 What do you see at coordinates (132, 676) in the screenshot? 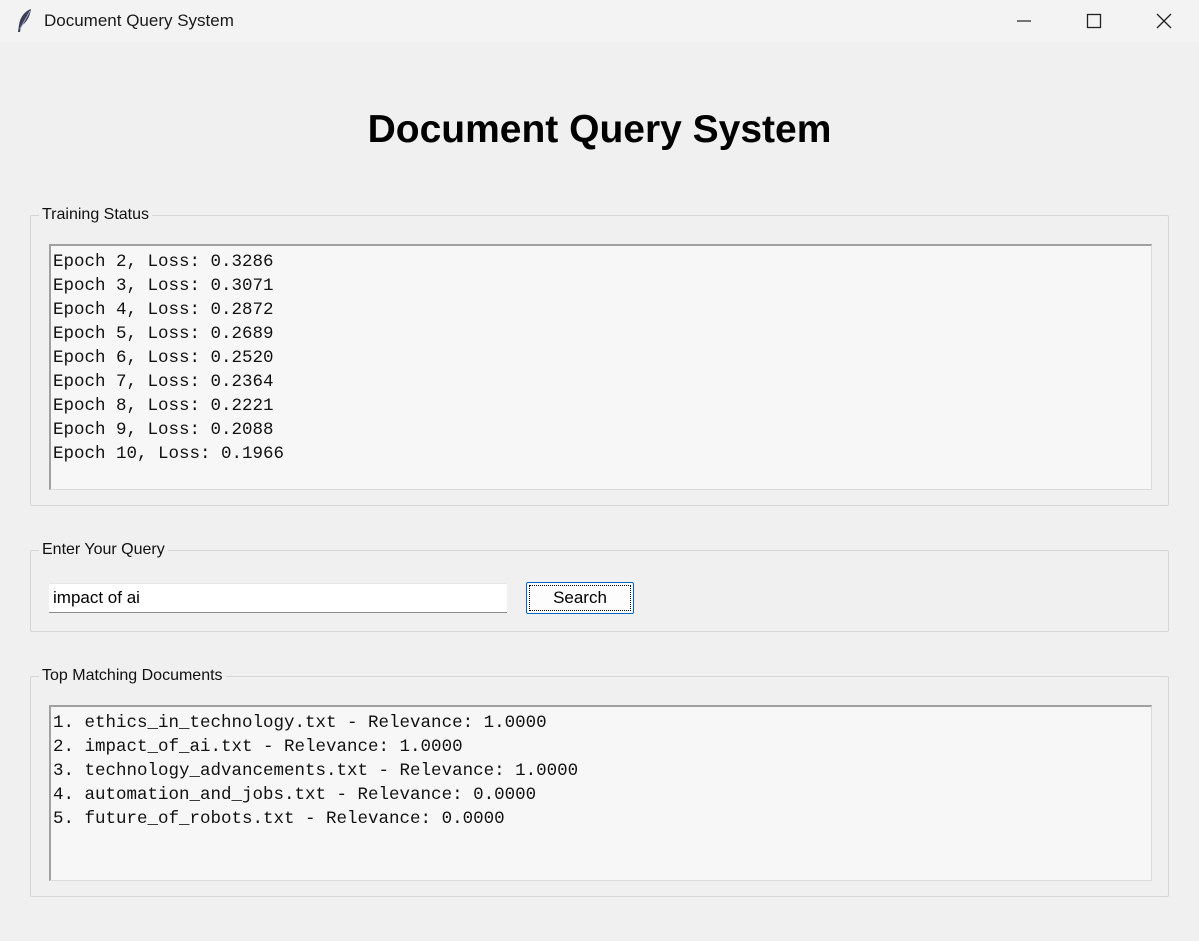
I see `results-label: Top Matching Documents` at bounding box center [132, 676].